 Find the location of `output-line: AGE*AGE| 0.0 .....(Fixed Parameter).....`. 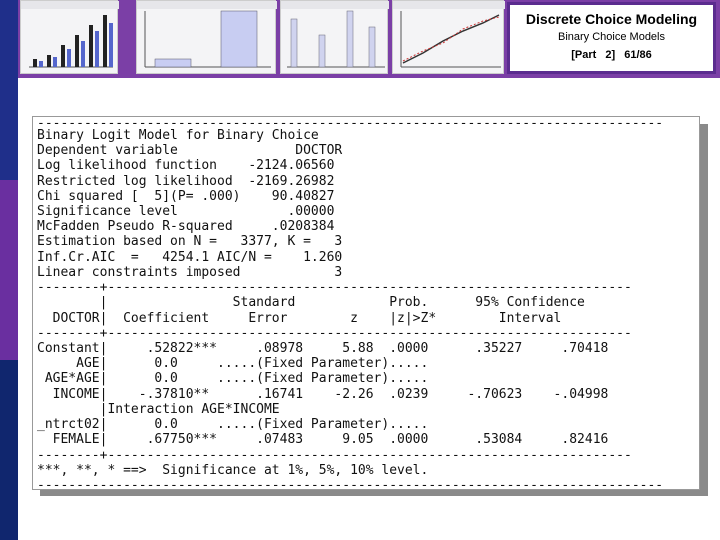

output-line: AGE*AGE| 0.0 .....(Fixed Parameter)..... is located at coordinates (233, 378).